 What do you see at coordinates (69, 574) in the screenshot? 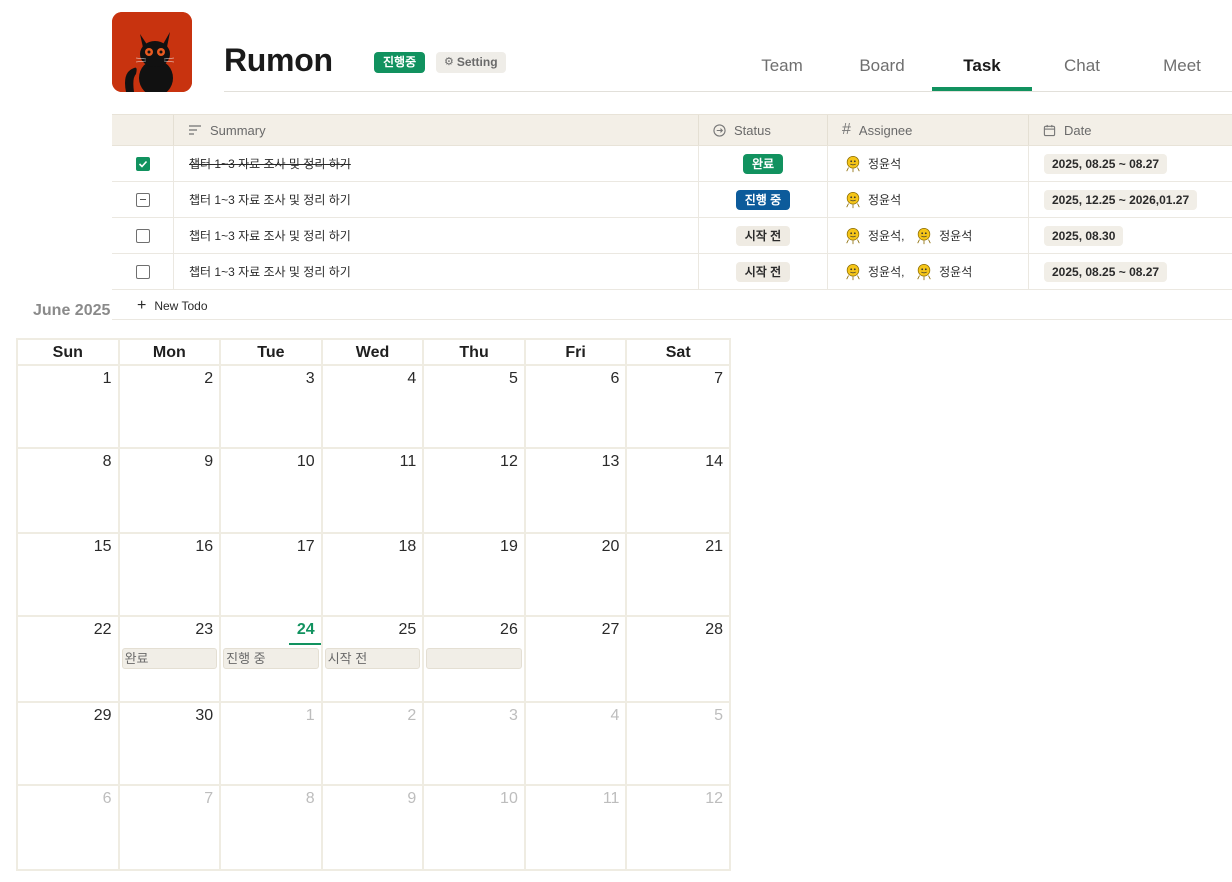
I see `calendar-day: 15` at bounding box center [69, 574].